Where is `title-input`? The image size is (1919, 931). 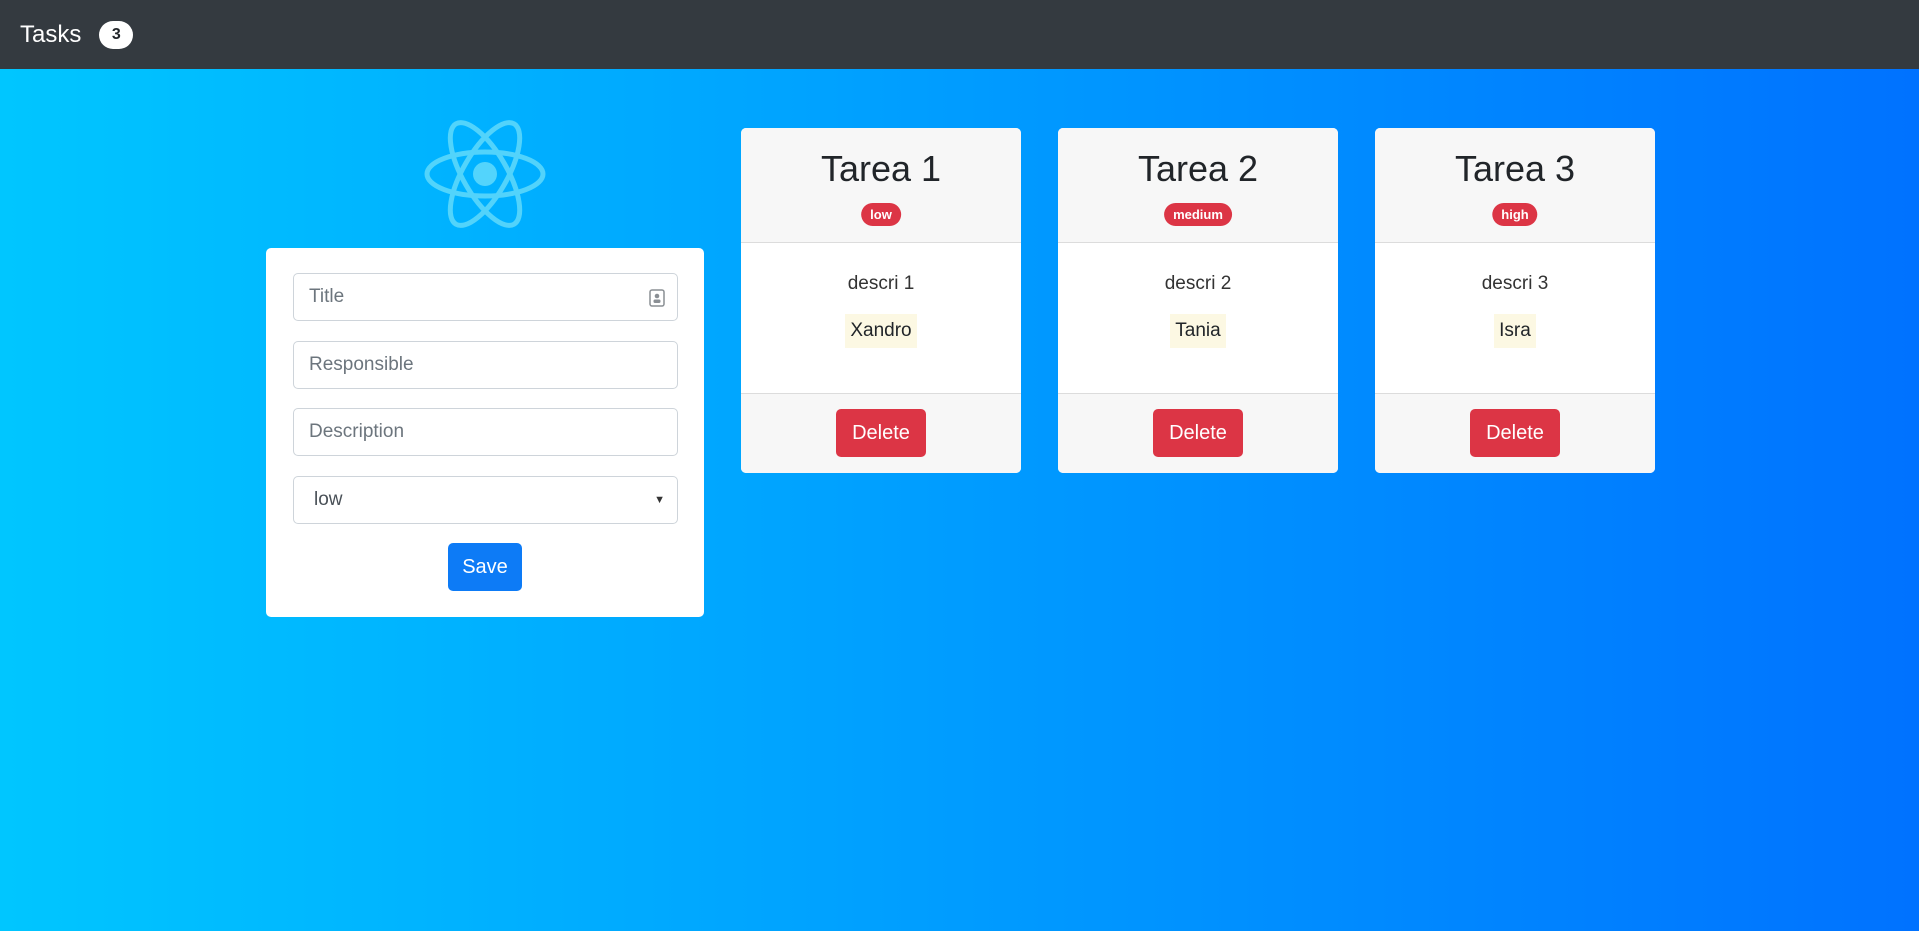
title-input is located at coordinates (485, 297).